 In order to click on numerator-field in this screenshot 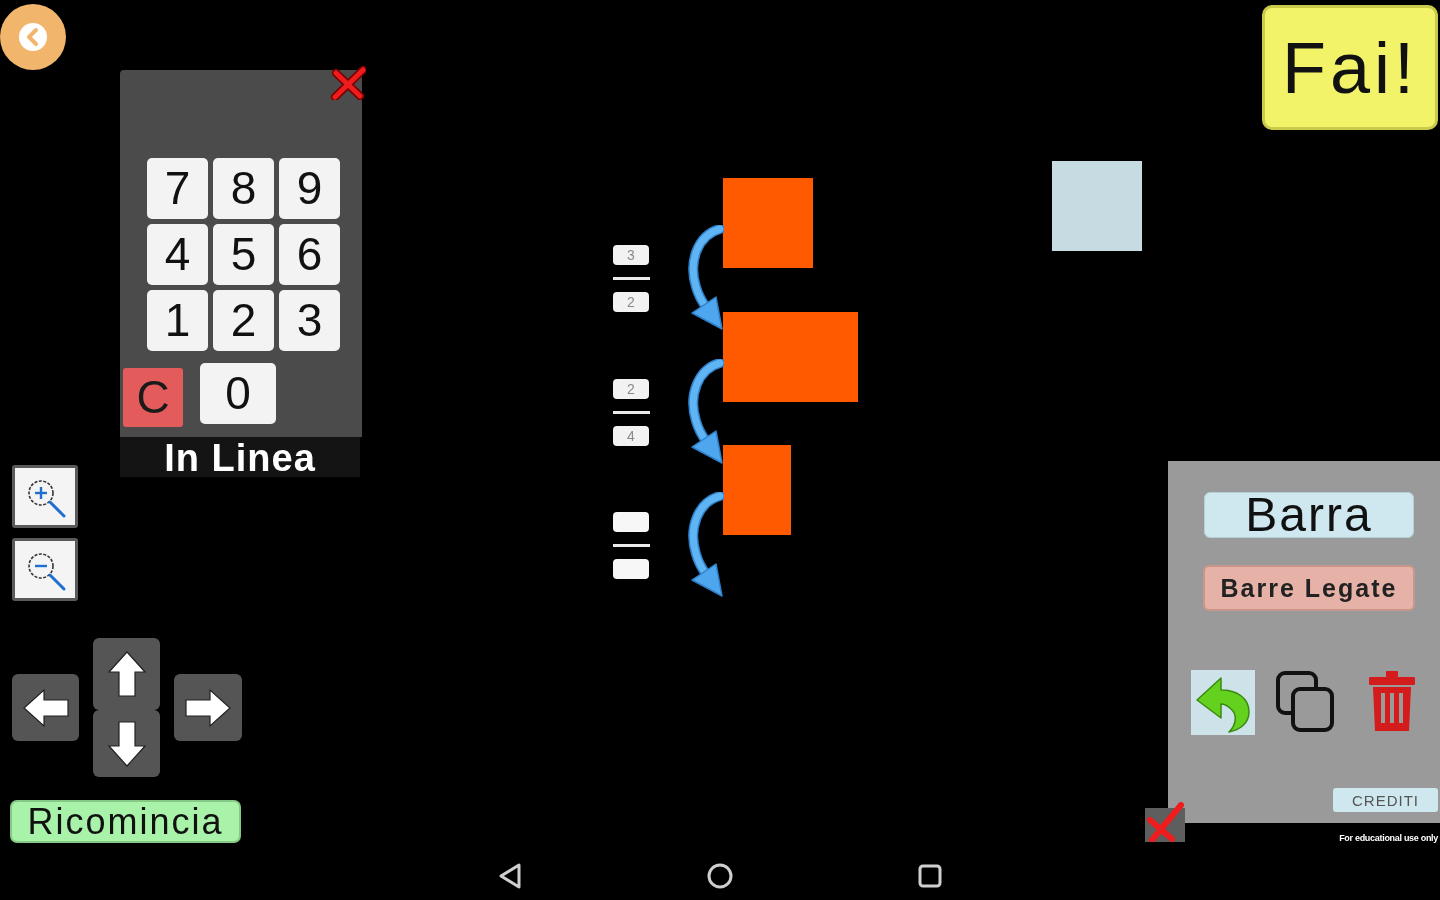, I will do `click(631, 522)`.